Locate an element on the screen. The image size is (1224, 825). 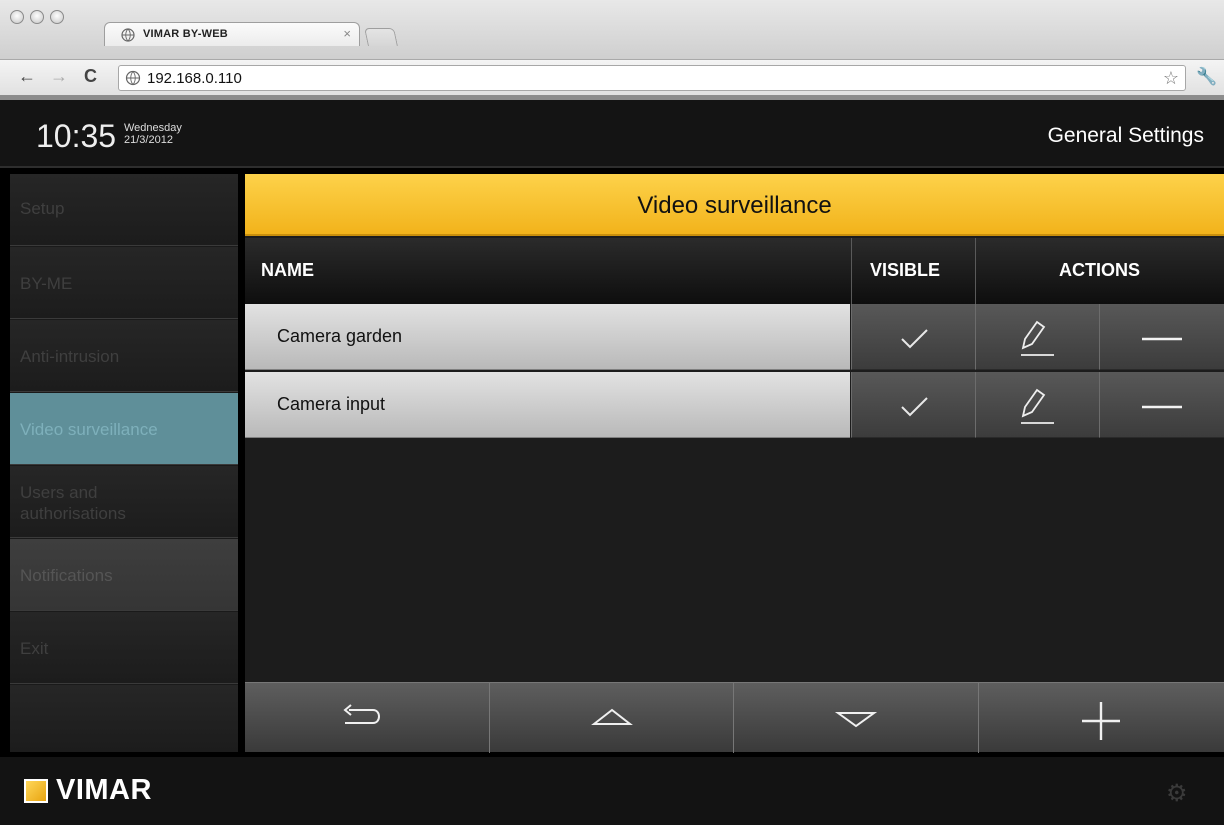
clock-date: 21/3/2012 is located at coordinates (148, 140).